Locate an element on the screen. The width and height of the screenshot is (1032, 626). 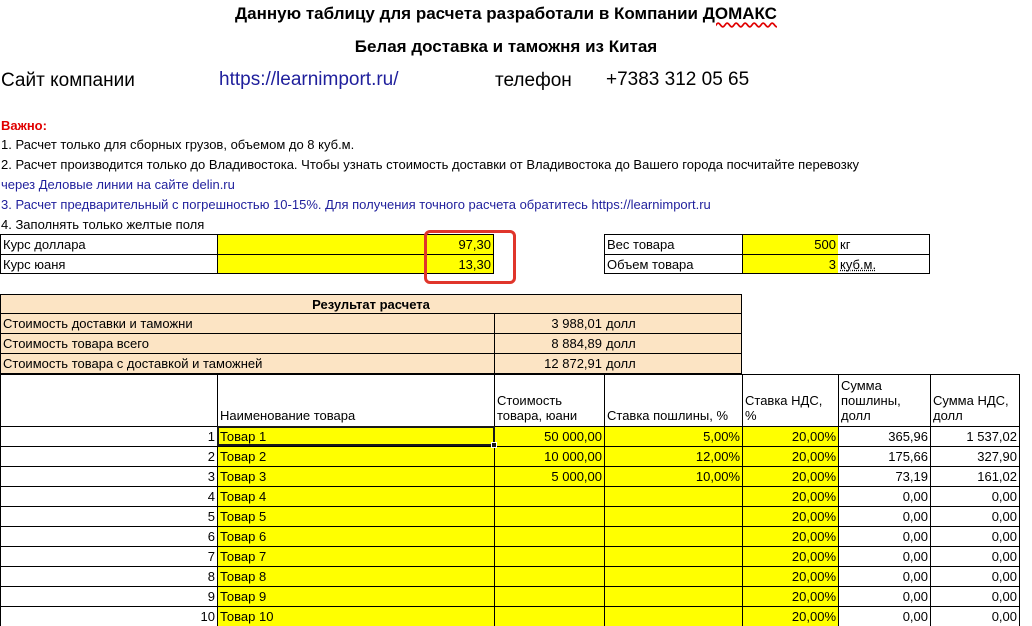
table-row-index: 2 is located at coordinates (108, 456).